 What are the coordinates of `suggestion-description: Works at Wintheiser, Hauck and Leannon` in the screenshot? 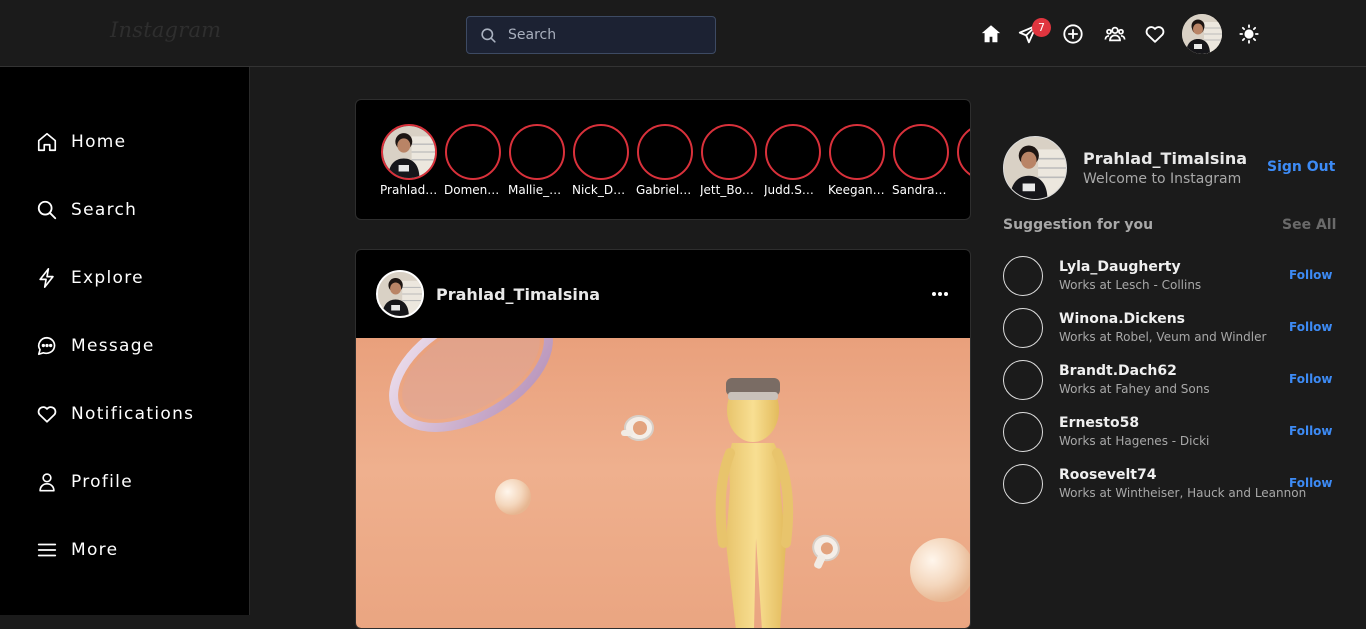 It's located at (1183, 493).